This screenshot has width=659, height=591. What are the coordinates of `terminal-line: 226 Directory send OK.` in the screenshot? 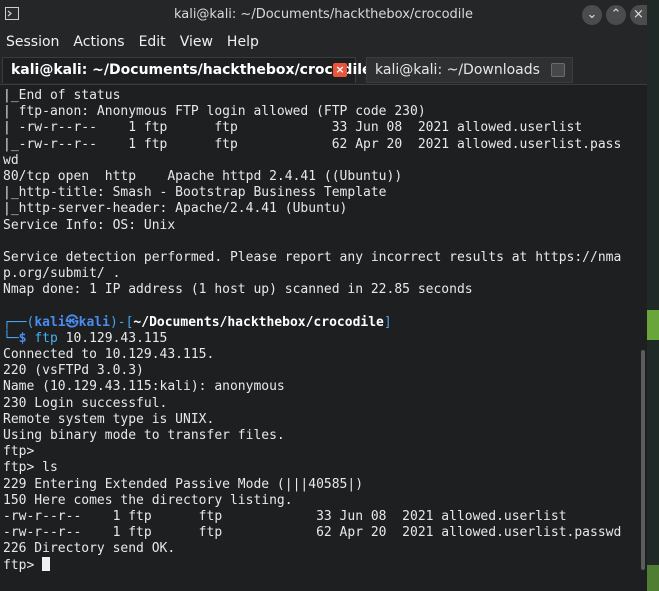 It's located at (89, 549).